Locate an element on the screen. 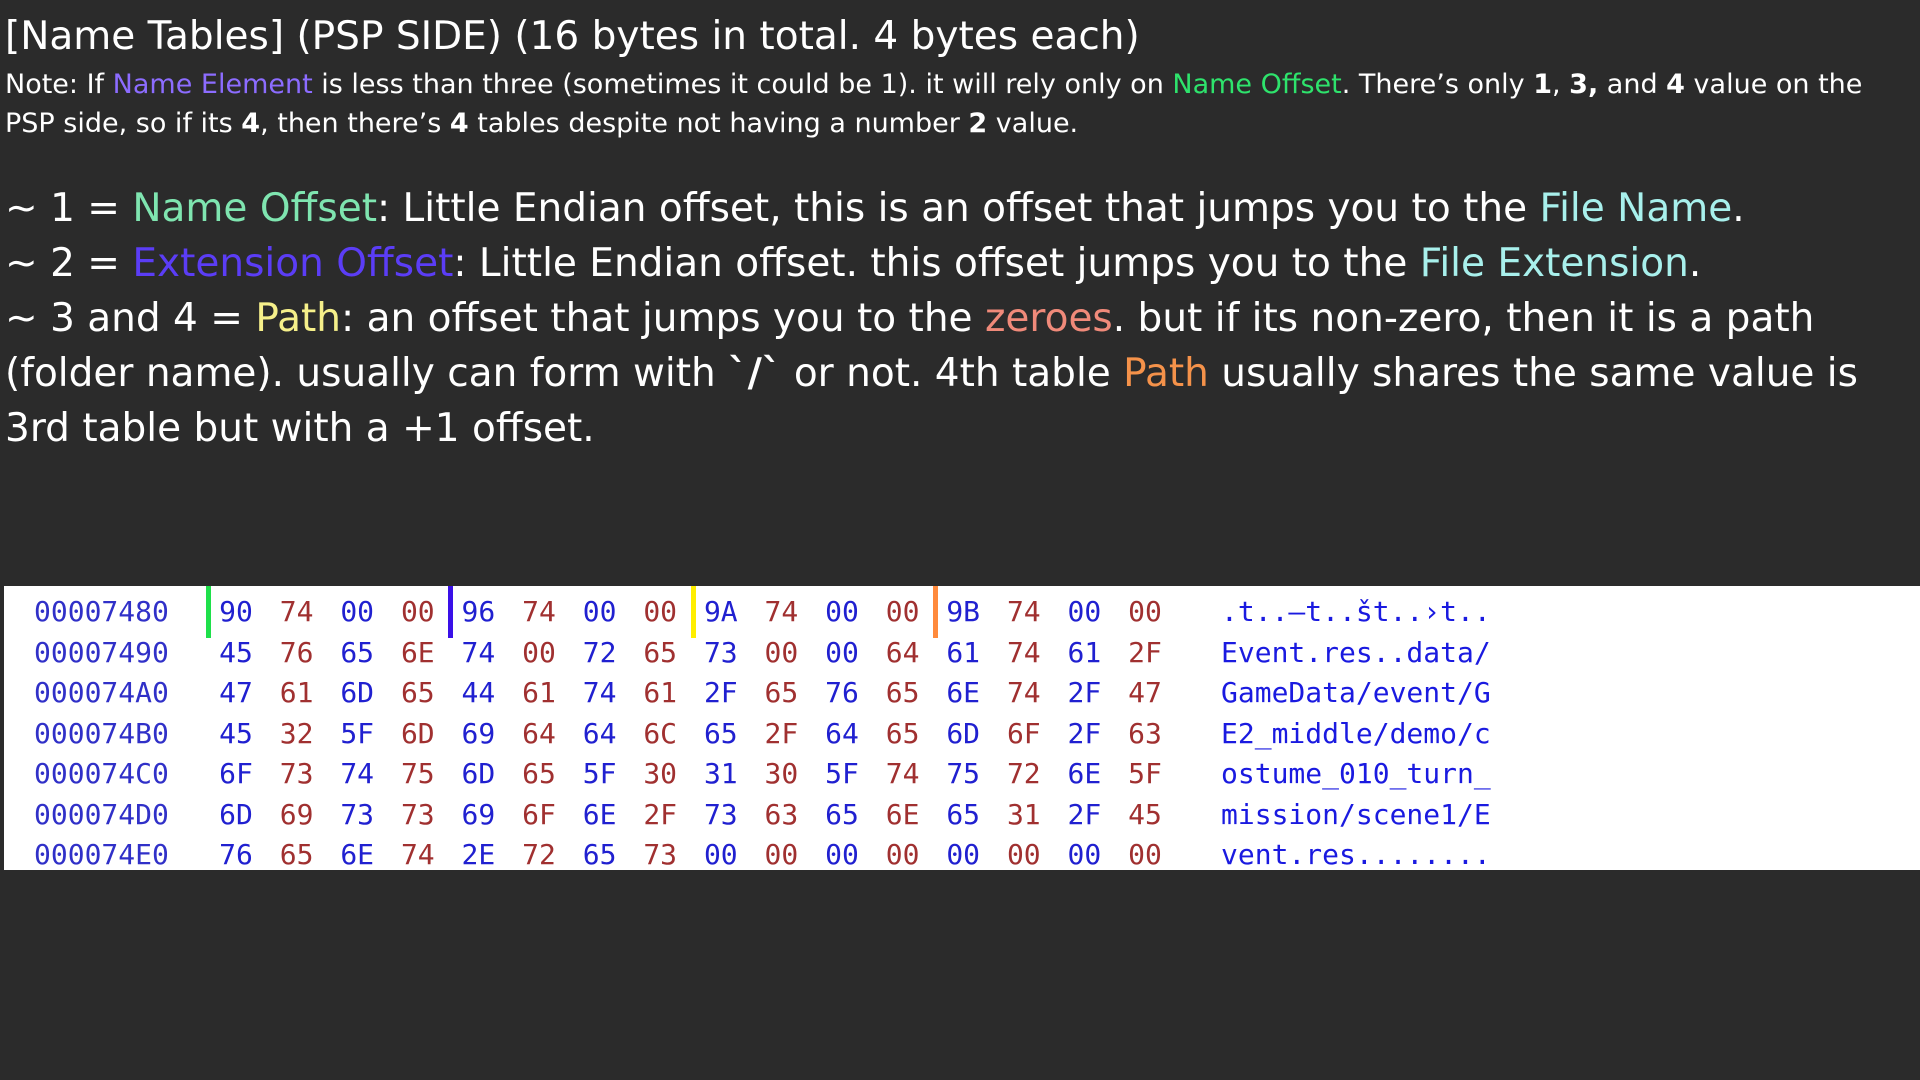  def2-end: . is located at coordinates (1695, 263).